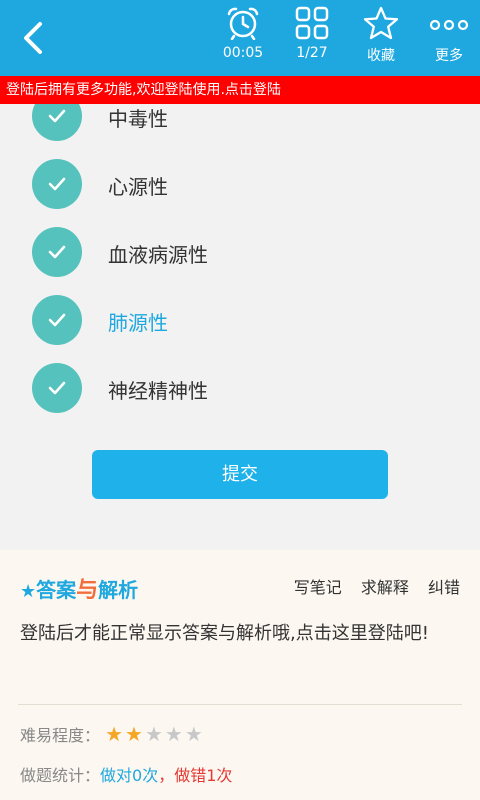 This screenshot has width=480, height=800. What do you see at coordinates (240, 704) in the screenshot?
I see `divider` at bounding box center [240, 704].